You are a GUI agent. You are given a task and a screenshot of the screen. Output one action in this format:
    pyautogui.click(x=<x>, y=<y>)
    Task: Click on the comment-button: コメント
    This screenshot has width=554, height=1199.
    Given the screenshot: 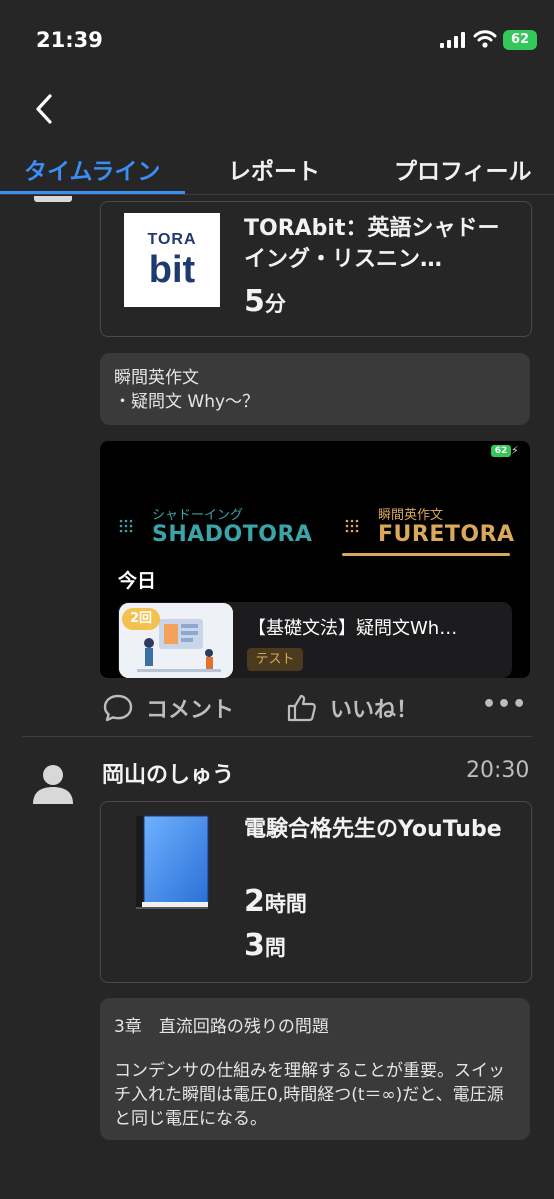 What is the action you would take?
    pyautogui.click(x=168, y=708)
    